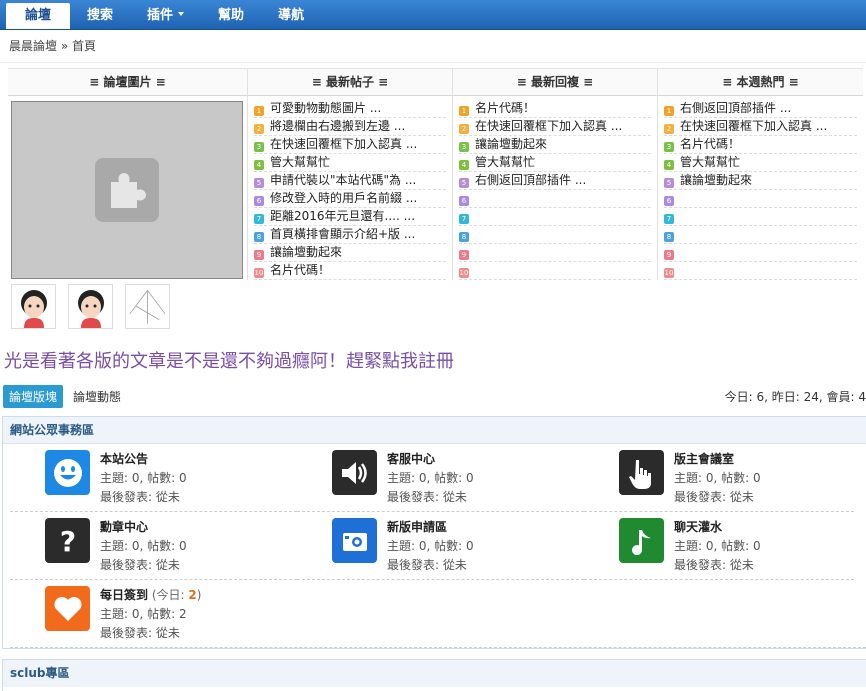 This screenshot has height=691, width=866. What do you see at coordinates (192, 595) in the screenshot?
I see `today-number: 2` at bounding box center [192, 595].